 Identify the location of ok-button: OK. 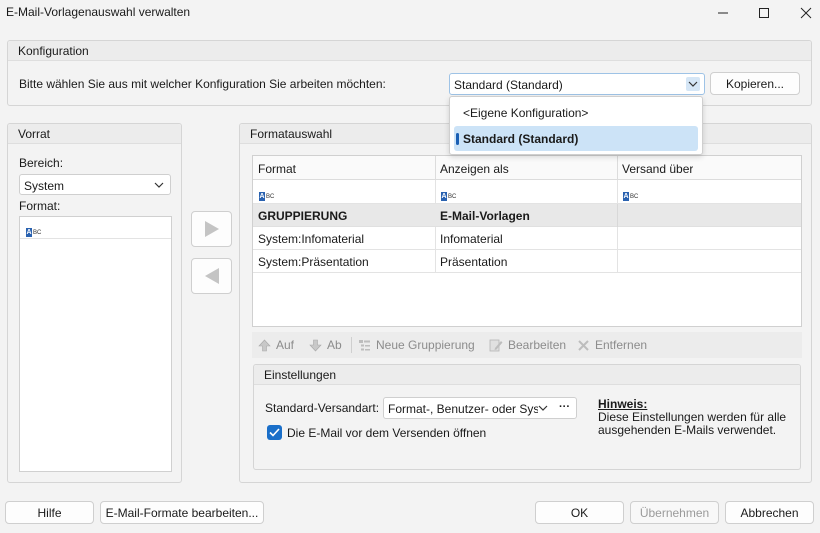
(579, 512).